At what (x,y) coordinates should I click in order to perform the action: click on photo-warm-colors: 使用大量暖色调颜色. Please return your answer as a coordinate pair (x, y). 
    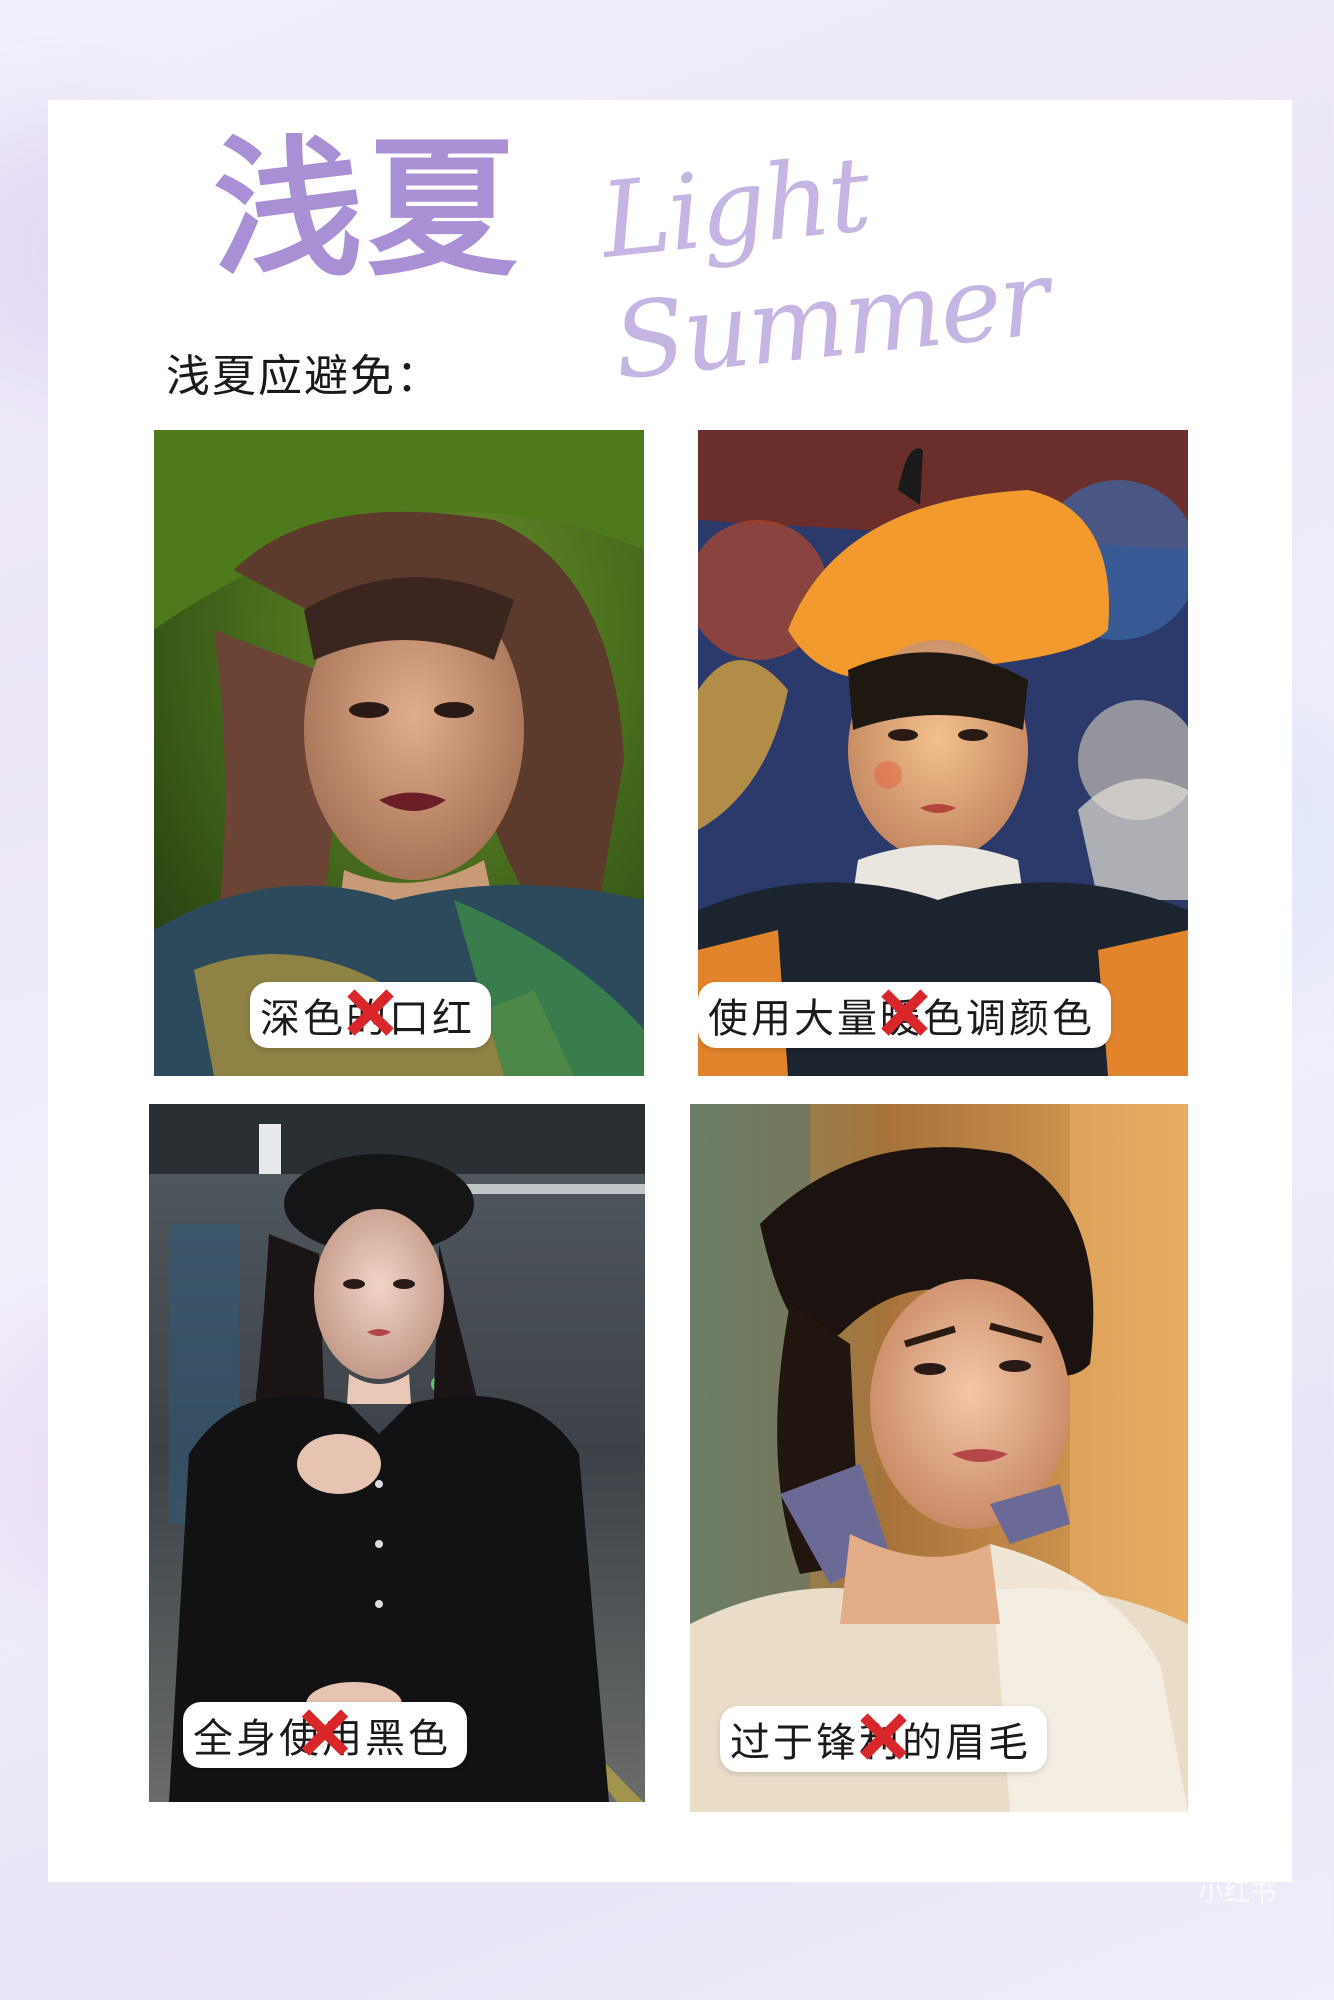
    Looking at the image, I should click on (943, 753).